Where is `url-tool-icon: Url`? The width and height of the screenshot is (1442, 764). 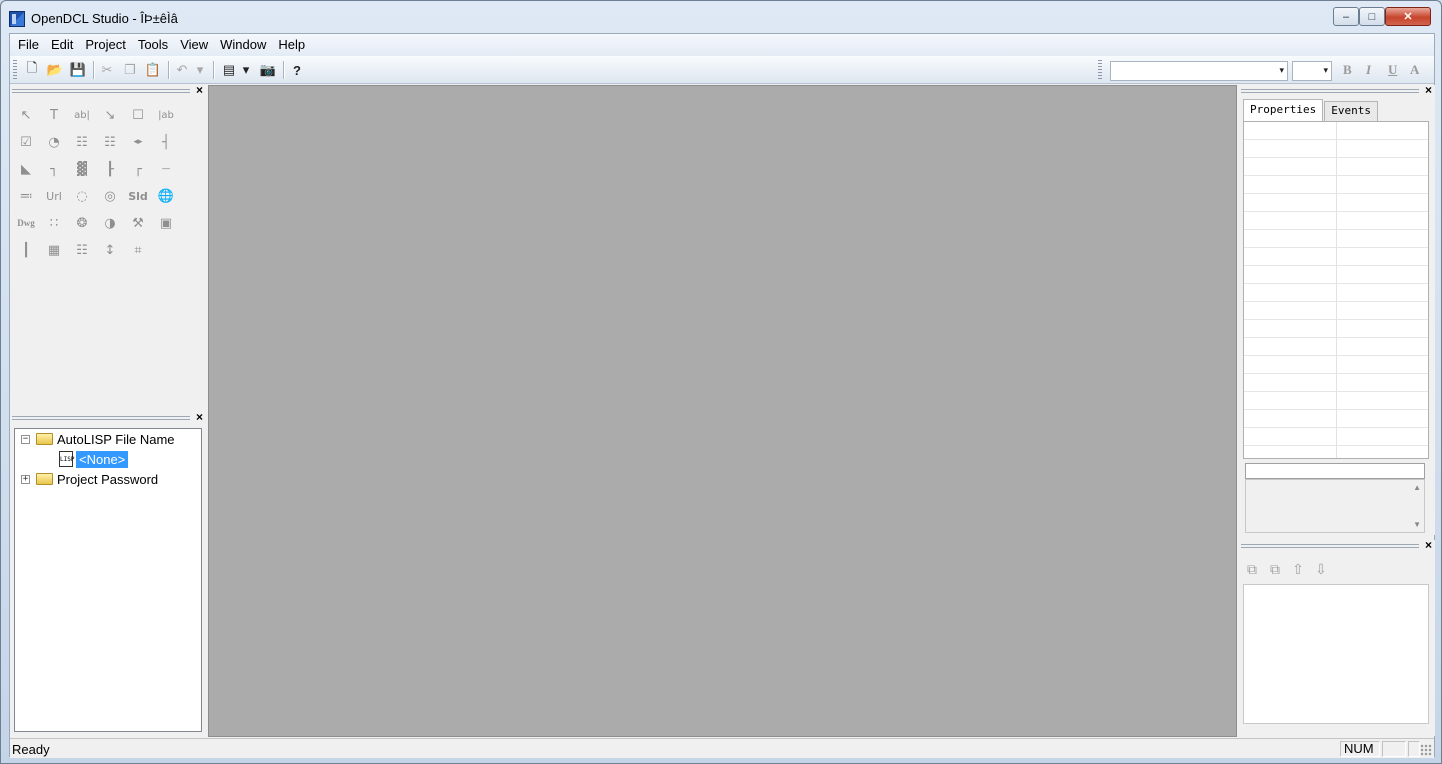
url-tool-icon: Url is located at coordinates (54, 196).